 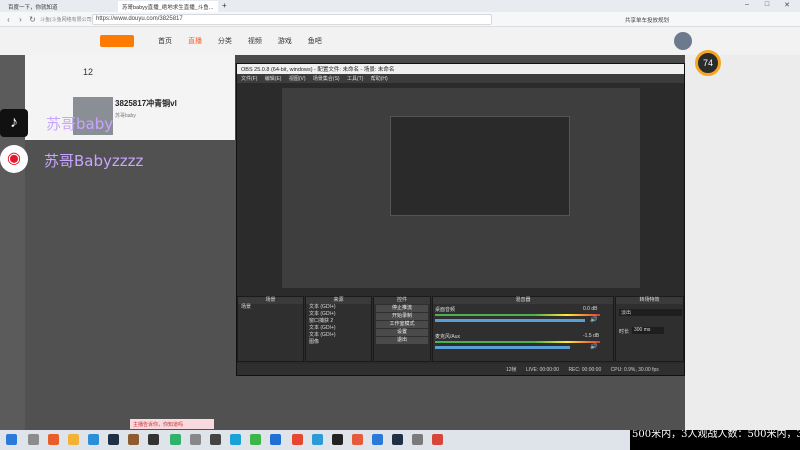 What do you see at coordinates (73, 439) in the screenshot?
I see `folder-icon` at bounding box center [73, 439].